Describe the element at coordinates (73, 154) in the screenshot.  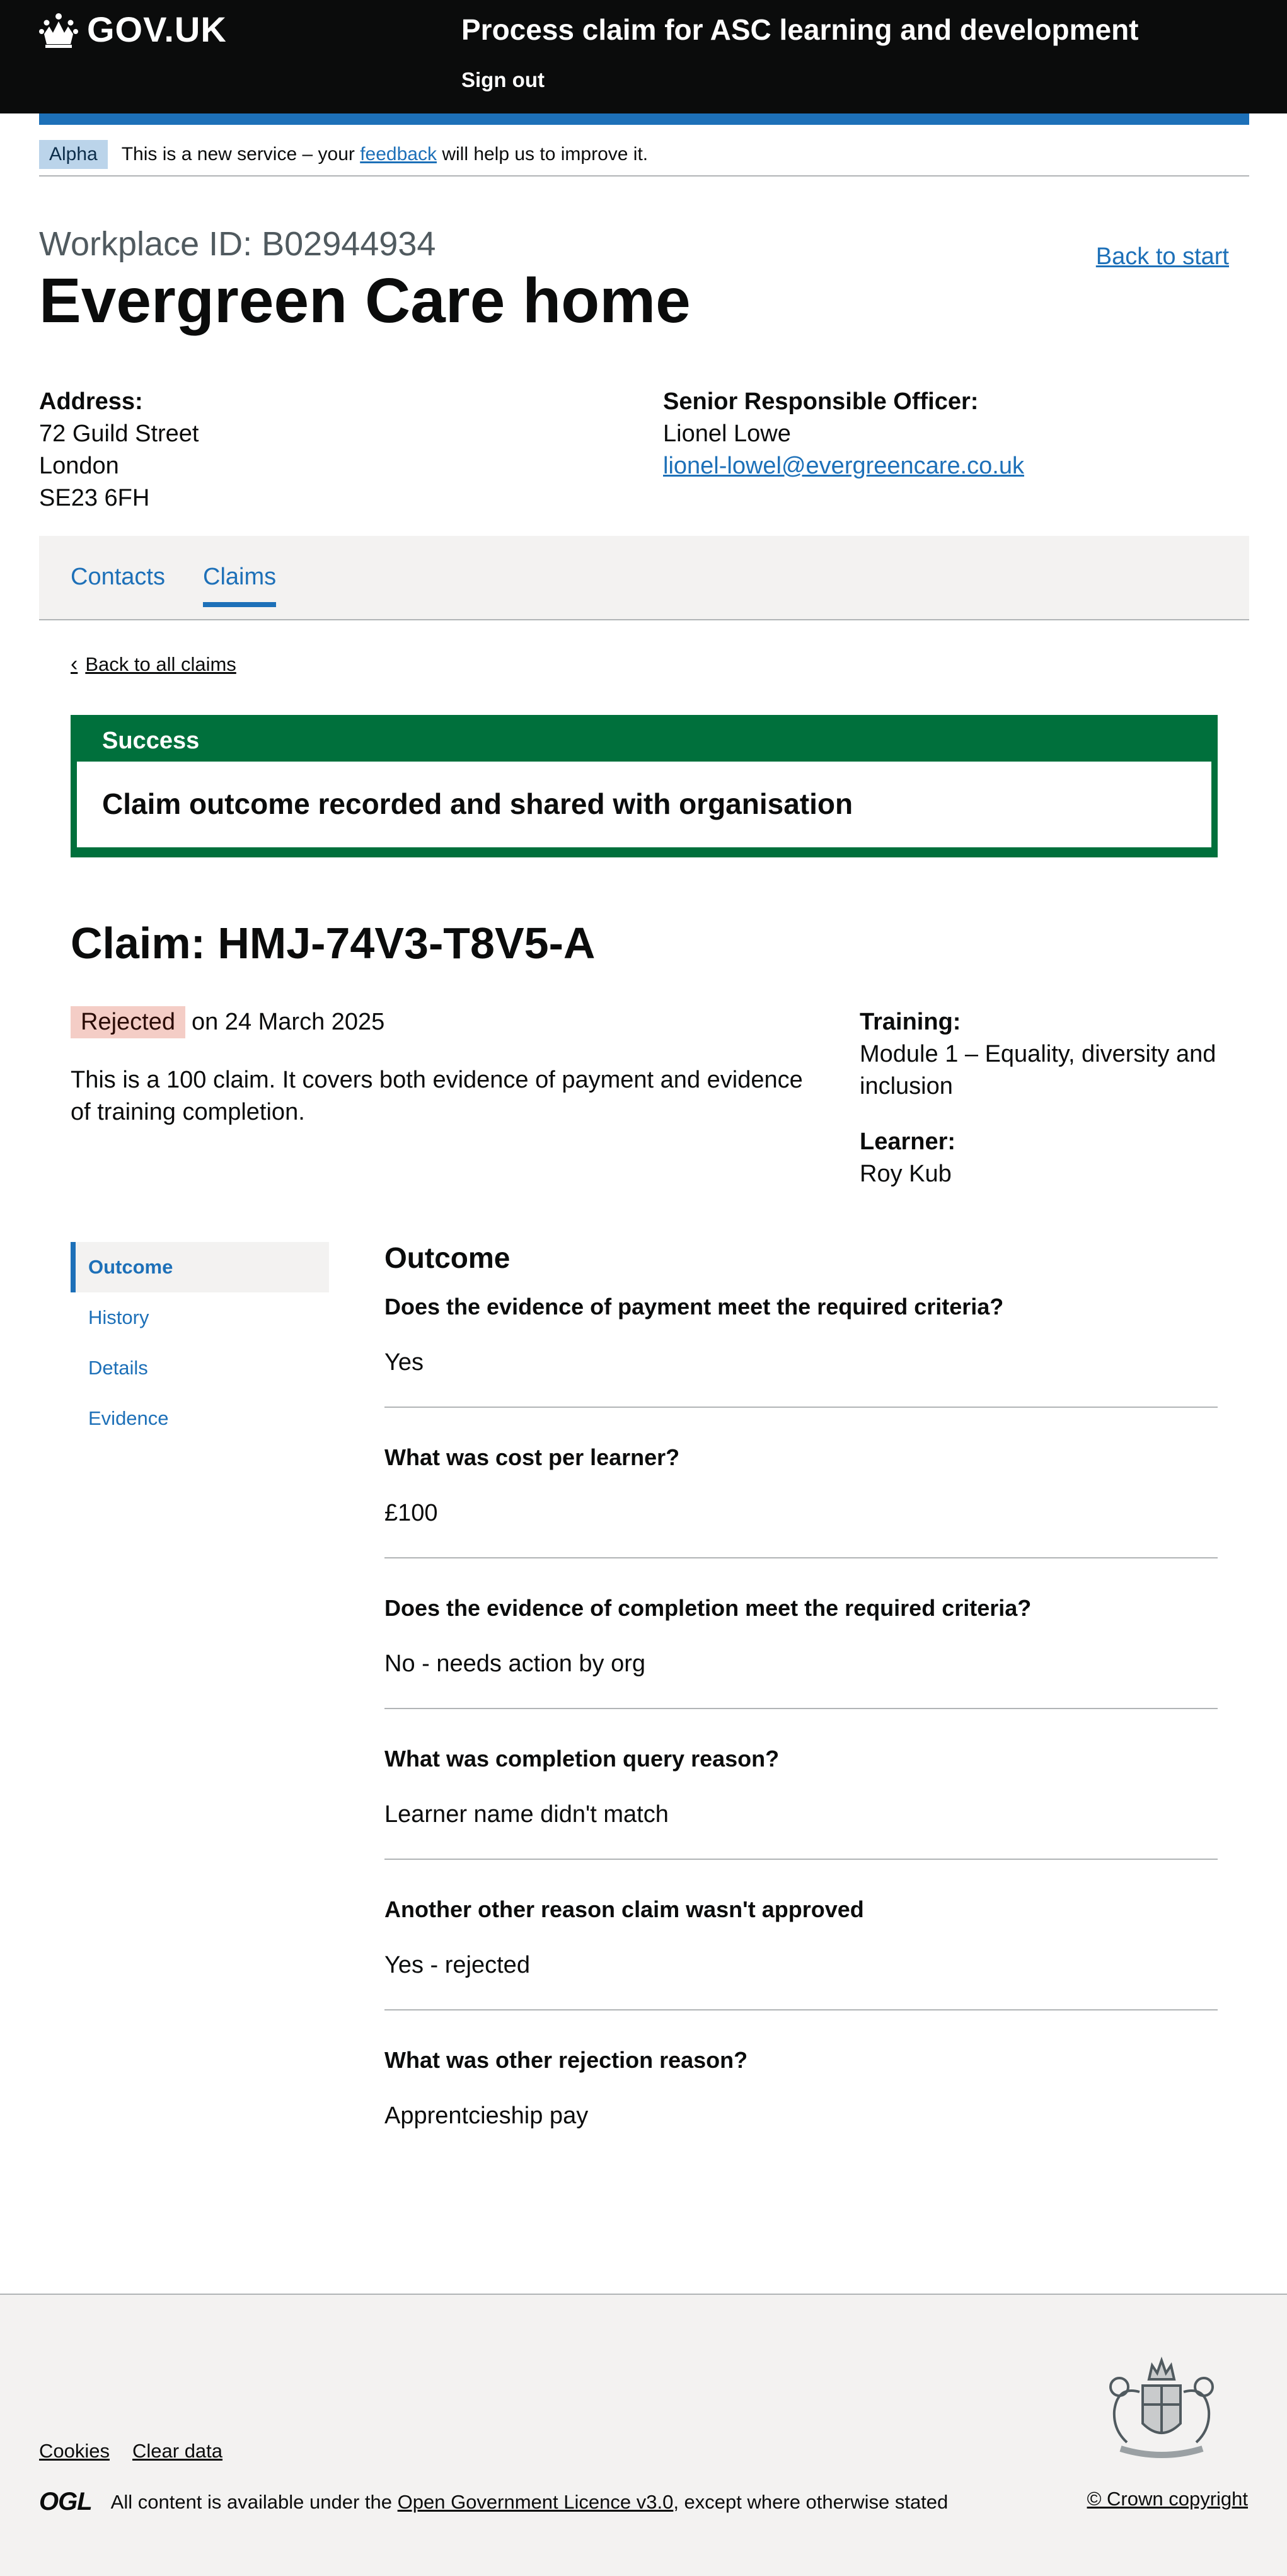
I see `phase-tag: Alpha` at that location.